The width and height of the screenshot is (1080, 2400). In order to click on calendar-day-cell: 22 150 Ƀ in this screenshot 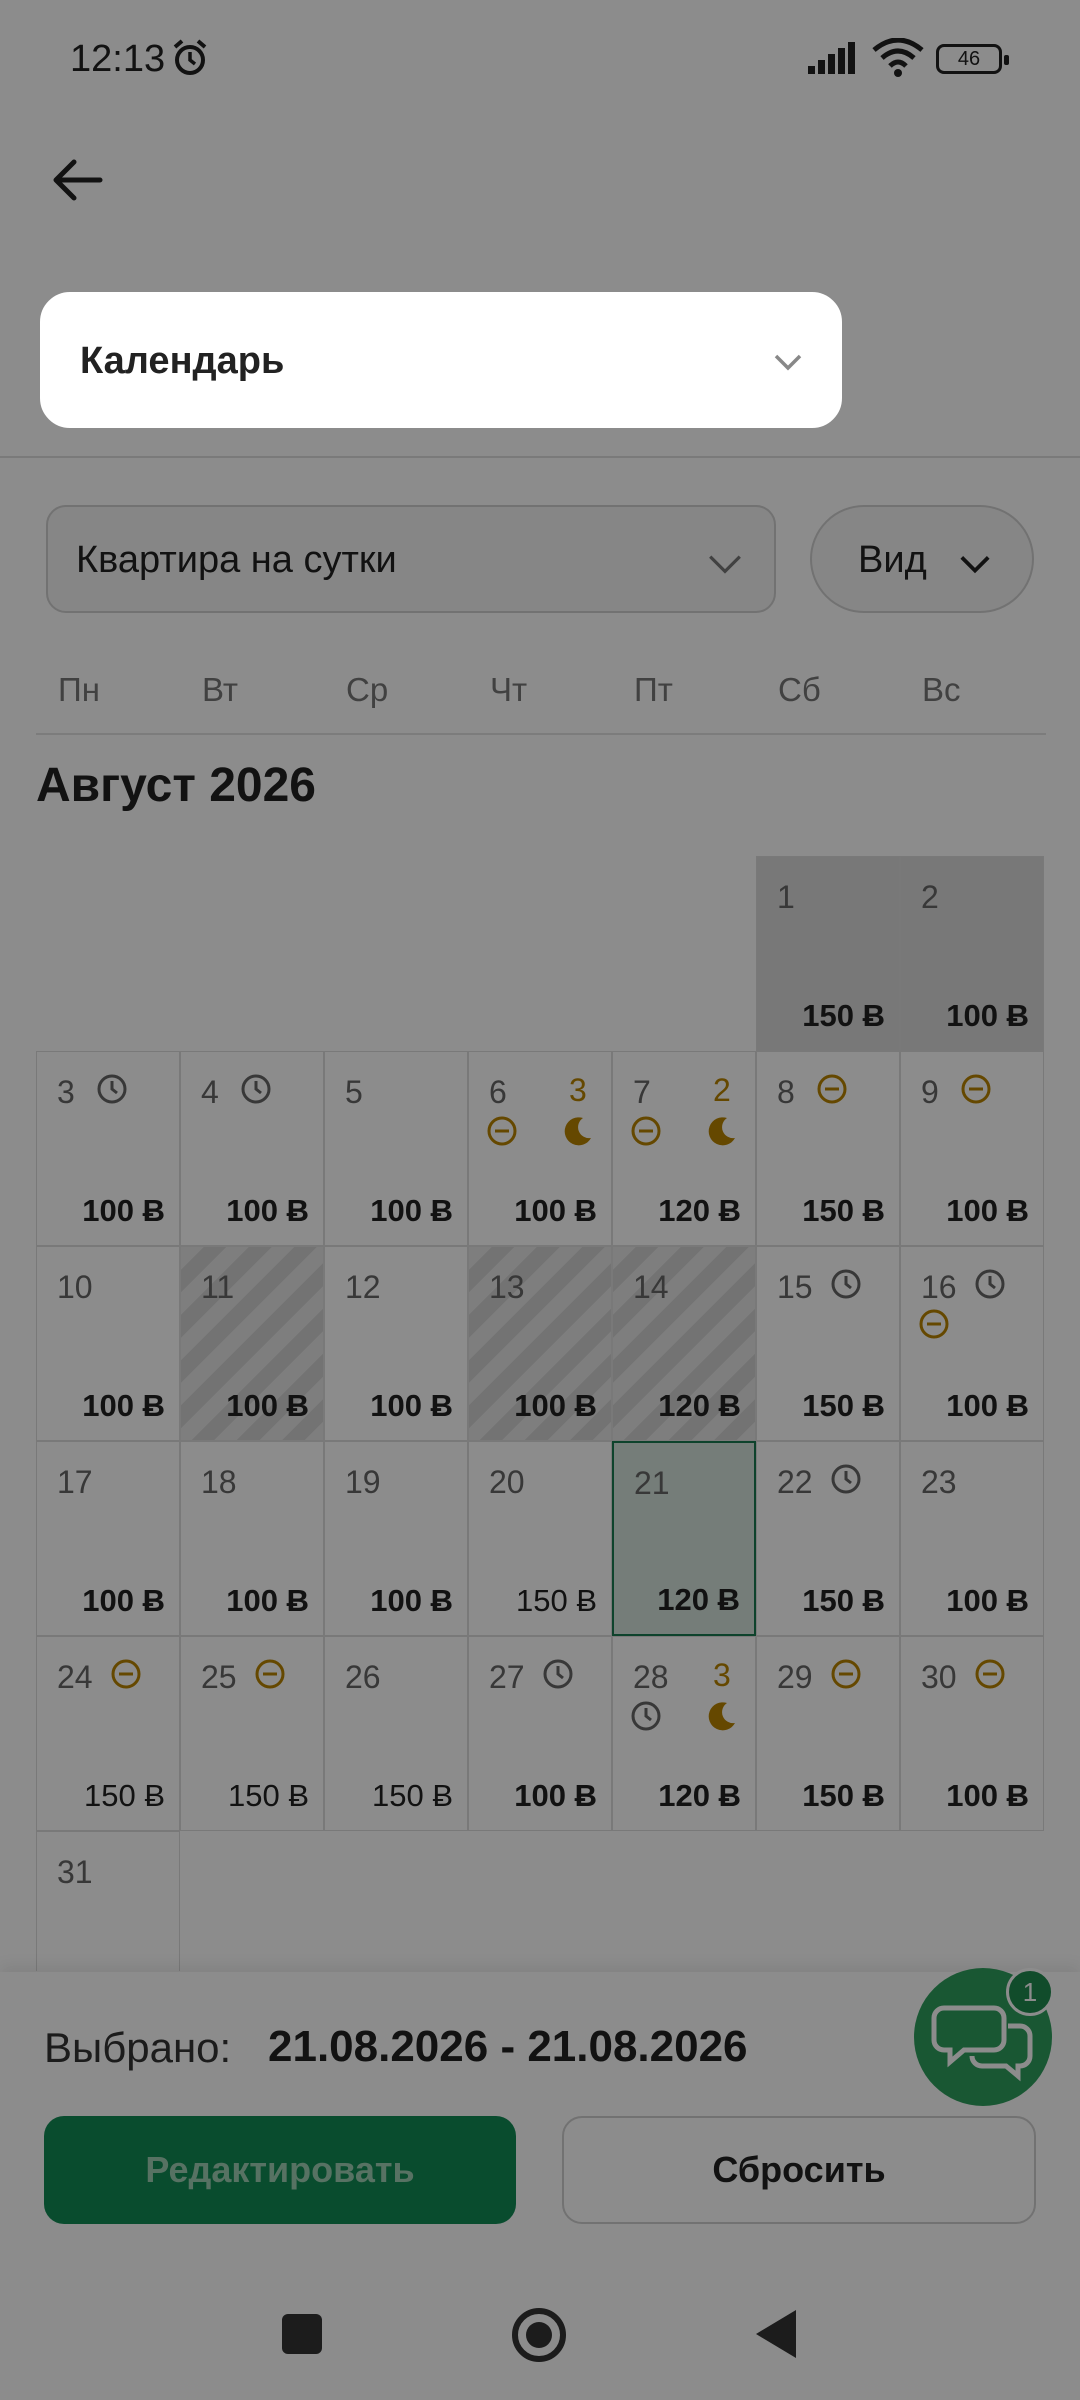, I will do `click(828, 1538)`.